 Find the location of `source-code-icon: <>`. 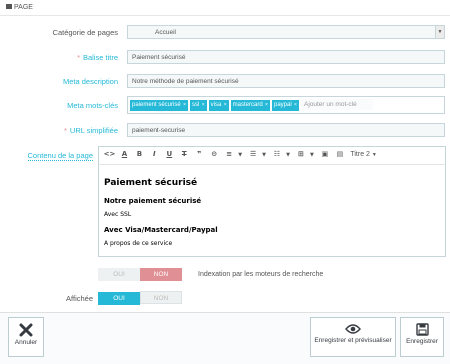

source-code-icon: <> is located at coordinates (109, 154).